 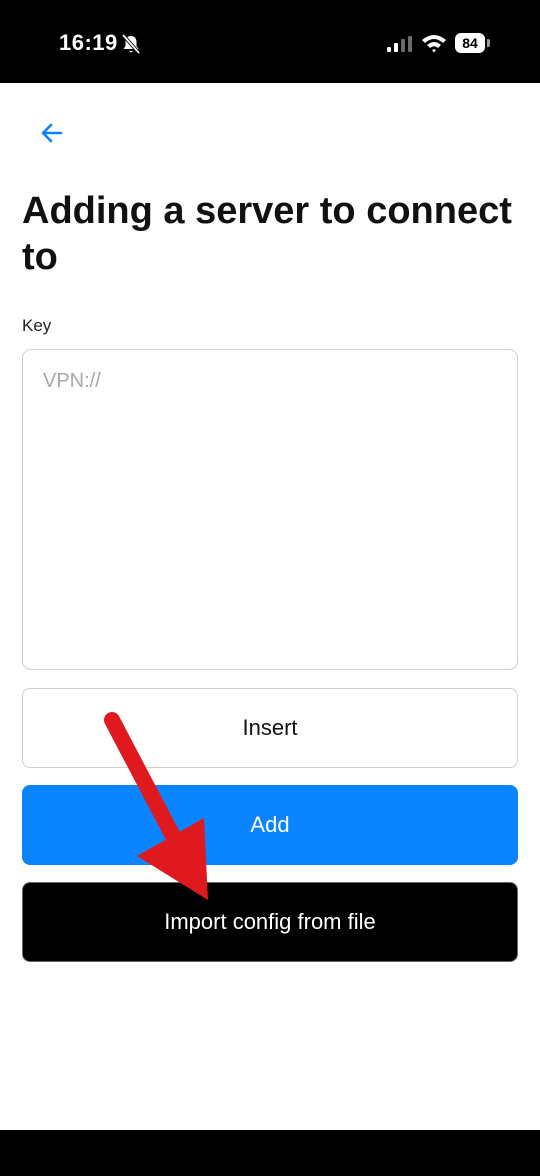 What do you see at coordinates (270, 41) in the screenshot?
I see `status-bar: 16:19 84` at bounding box center [270, 41].